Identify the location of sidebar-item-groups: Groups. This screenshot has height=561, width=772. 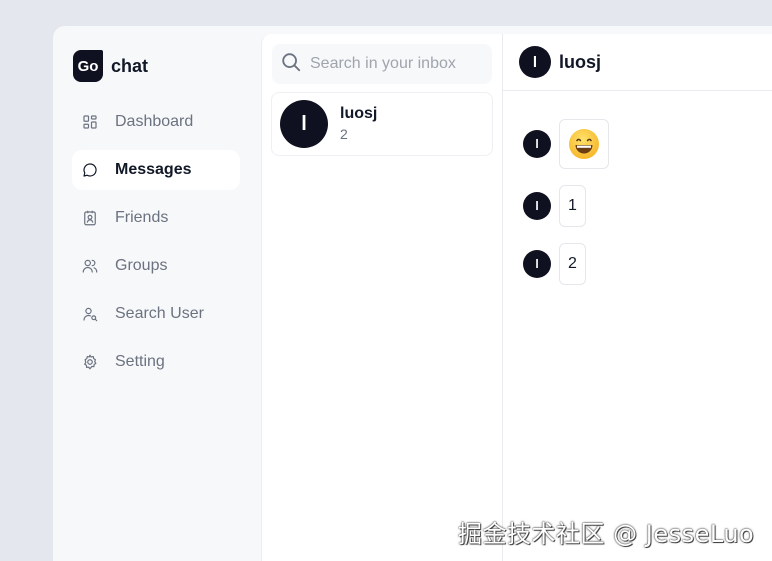
(156, 266).